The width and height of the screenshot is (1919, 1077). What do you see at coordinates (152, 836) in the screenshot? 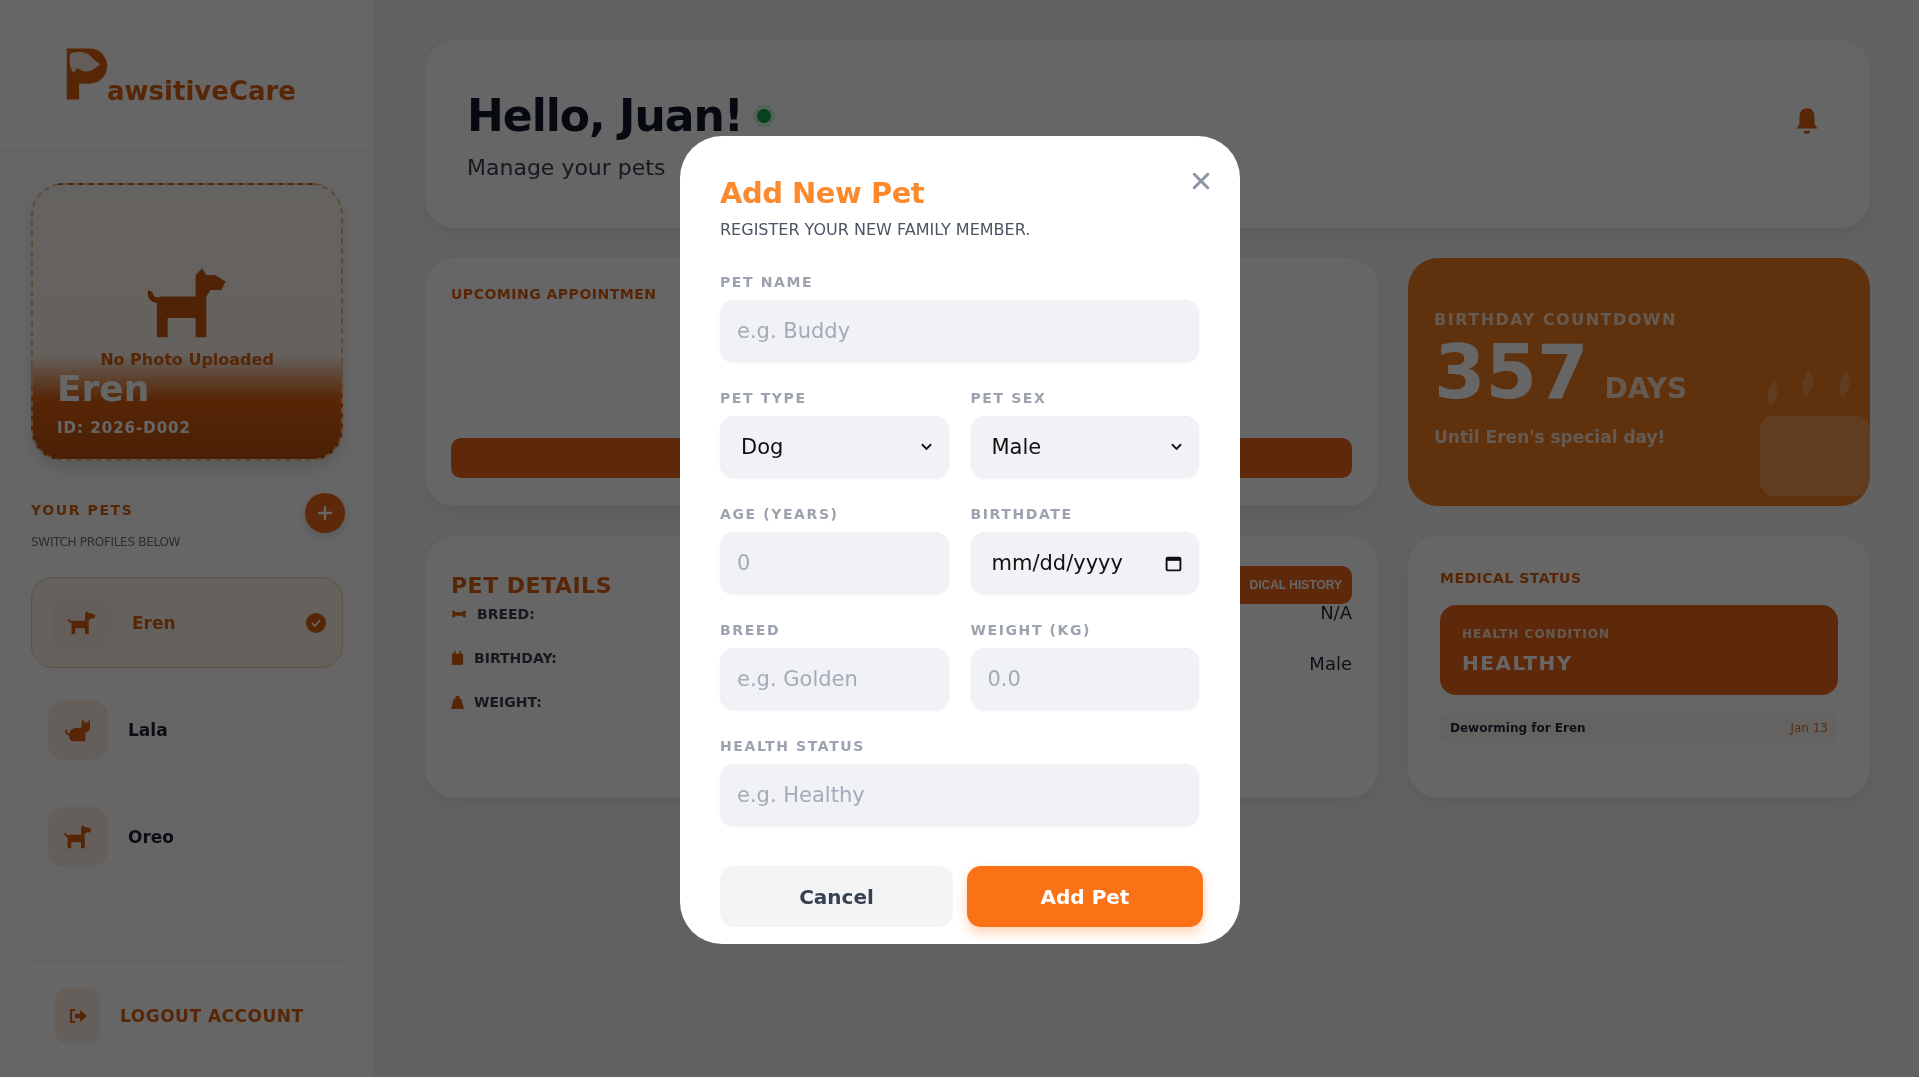
I see `pet-name: Oreo` at bounding box center [152, 836].